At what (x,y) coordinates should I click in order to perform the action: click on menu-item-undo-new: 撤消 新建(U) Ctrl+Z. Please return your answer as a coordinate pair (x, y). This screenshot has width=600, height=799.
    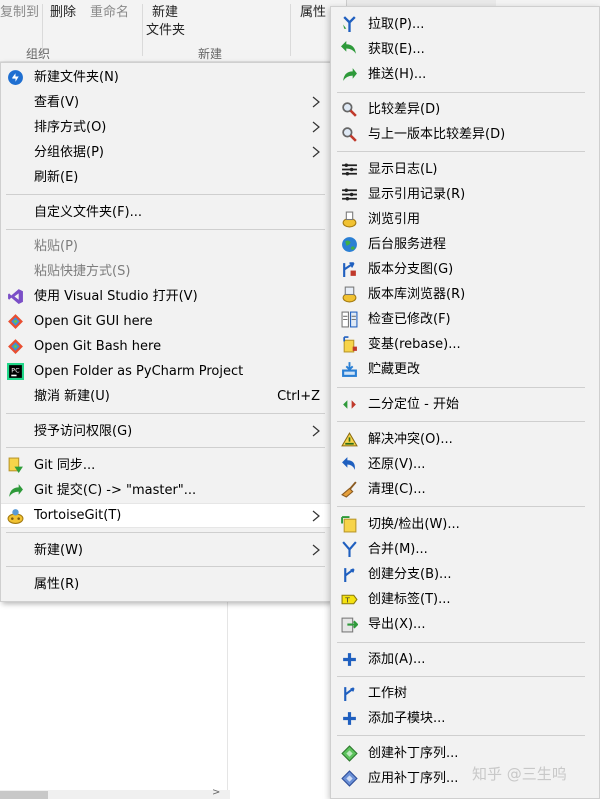
    Looking at the image, I should click on (165, 396).